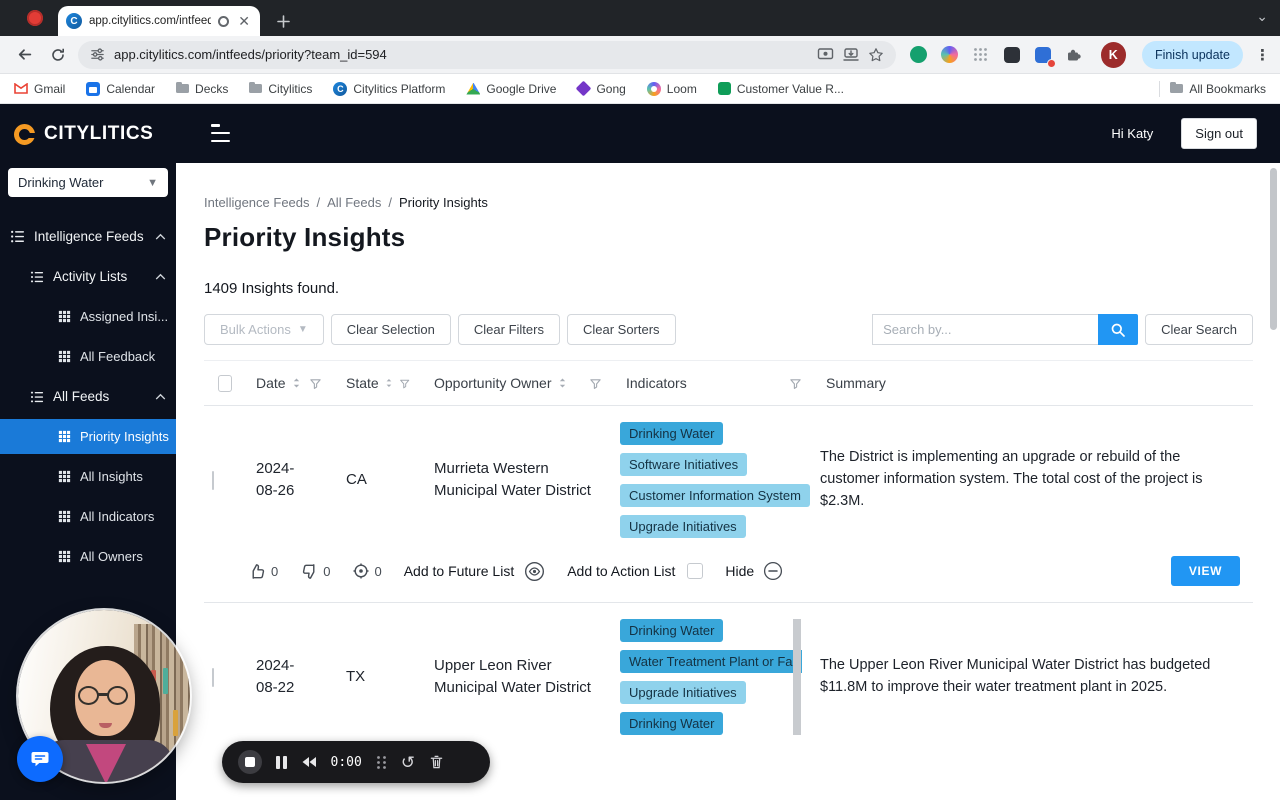  I want to click on sidebar-item-all-insights: All Insights, so click(88, 476).